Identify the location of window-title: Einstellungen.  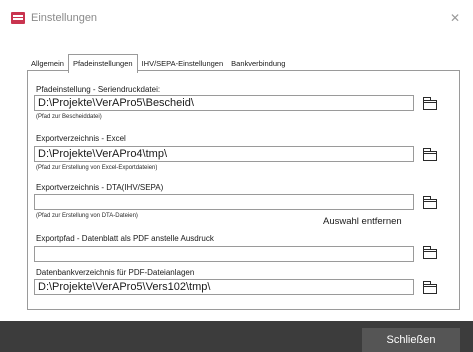
(64, 18).